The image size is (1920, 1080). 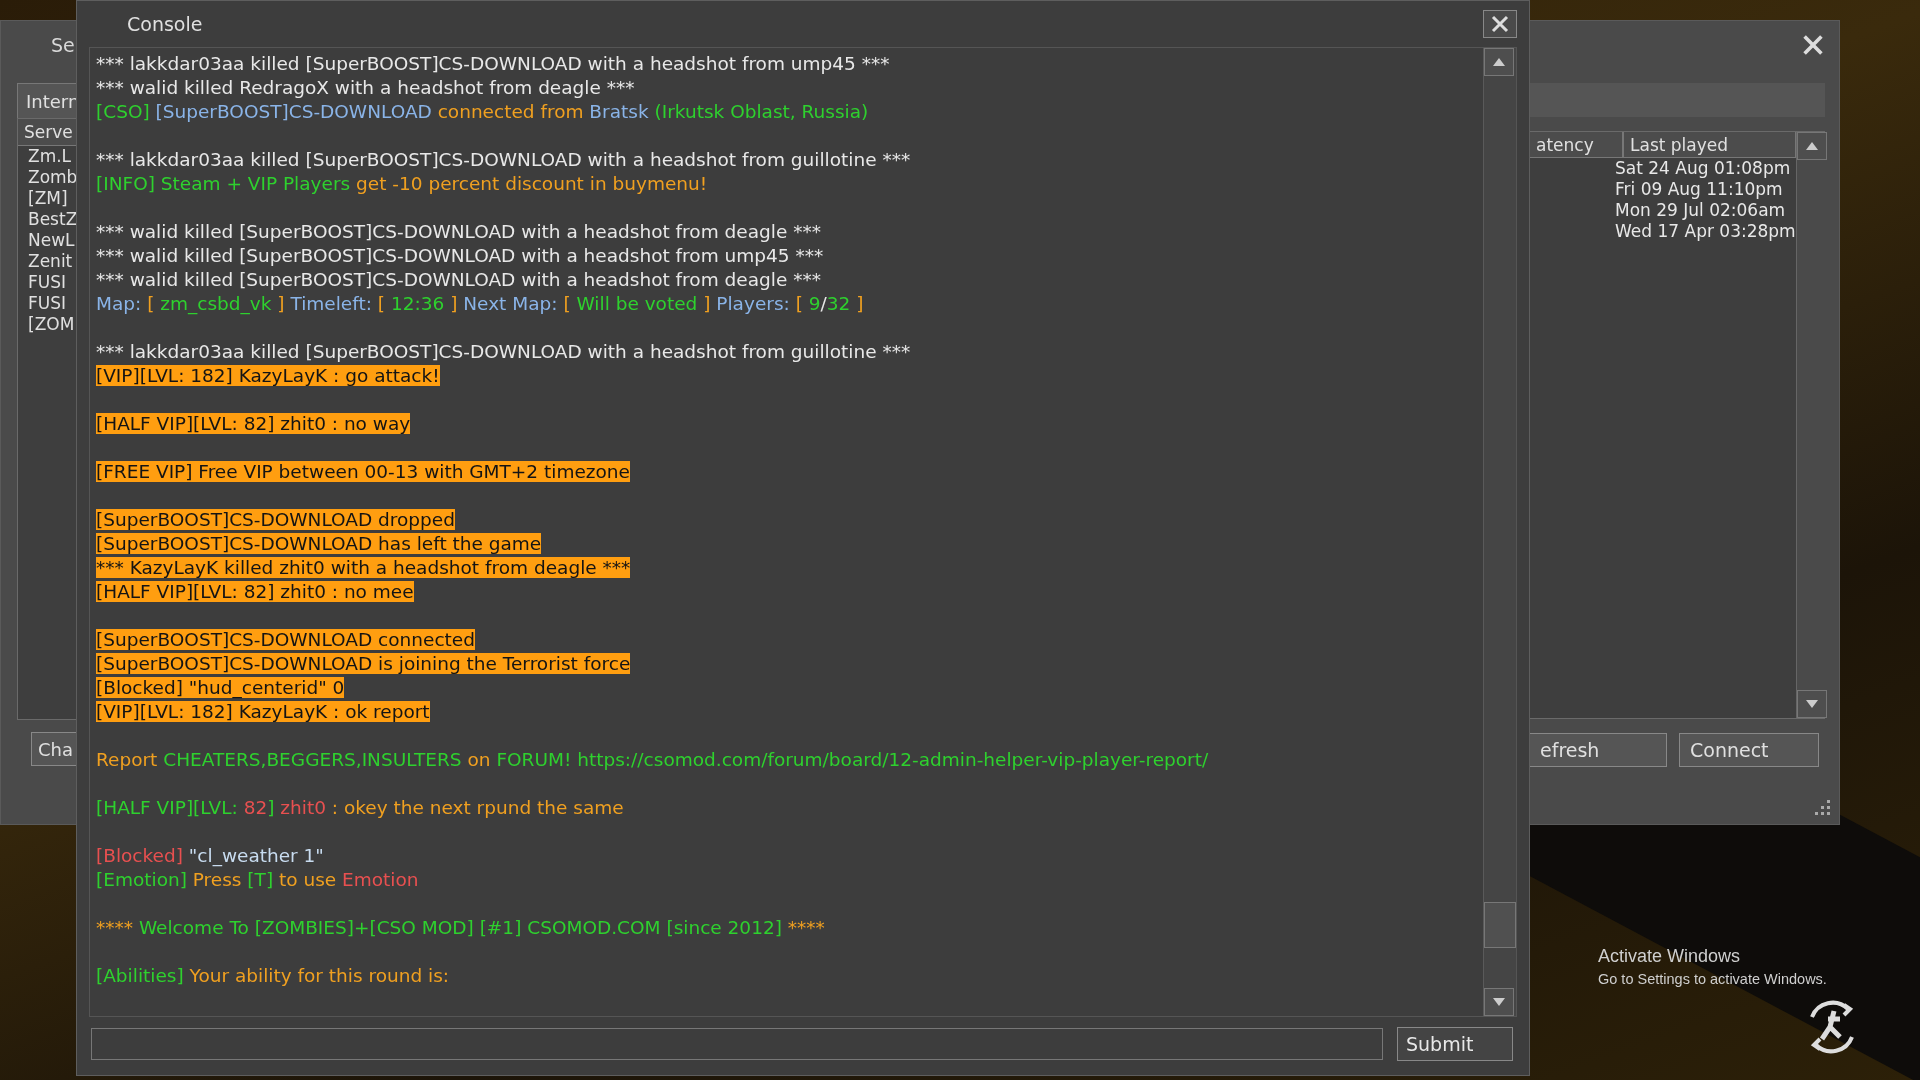 What do you see at coordinates (165, 24) in the screenshot?
I see `window-title: Console` at bounding box center [165, 24].